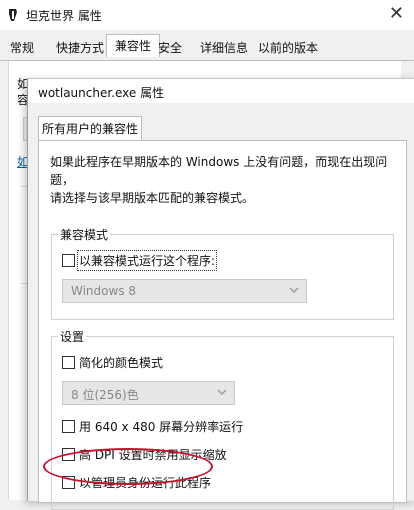 Image resolution: width=414 pixels, height=510 pixels. I want to click on compat-mode-checkbox-row: 以兼容模式运行这个程序:, so click(140, 260).